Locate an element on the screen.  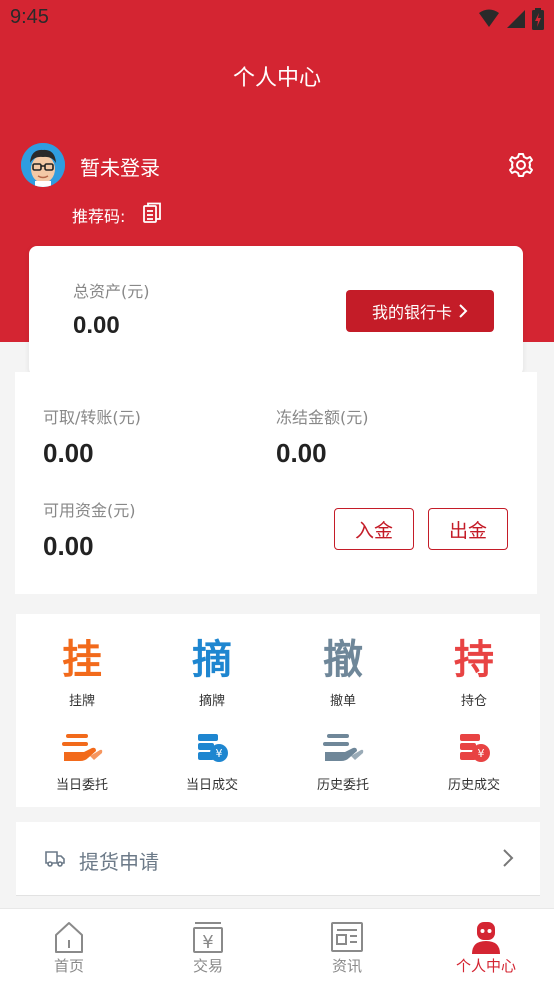
cancel-glyph-icon: 撤 is located at coordinates (343, 660).